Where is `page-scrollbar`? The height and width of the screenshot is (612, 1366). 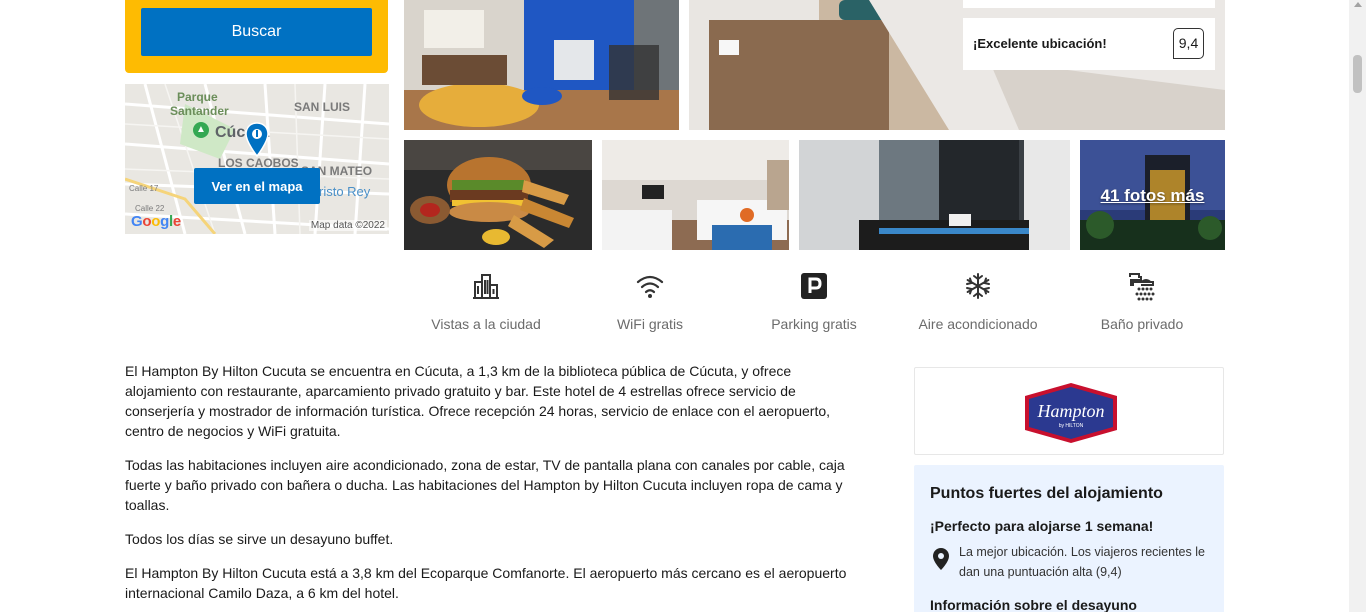
page-scrollbar is located at coordinates (1357, 306).